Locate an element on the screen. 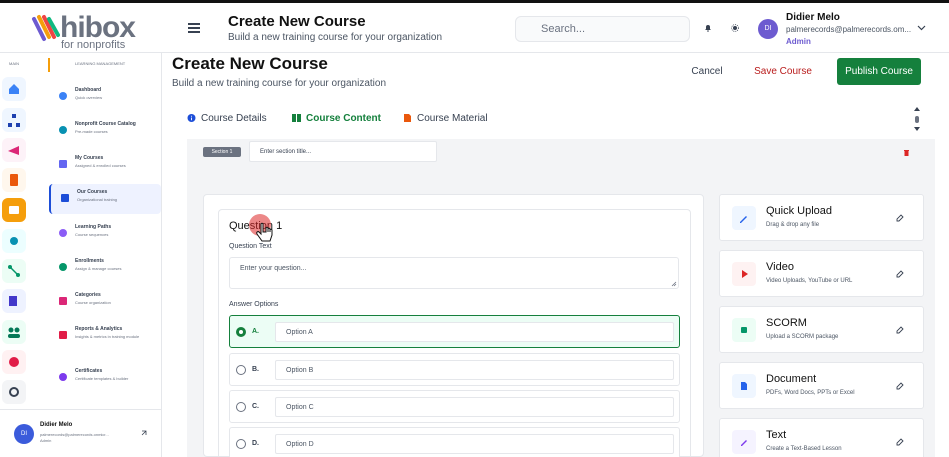 Image resolution: width=949 pixels, height=457 pixels. answer-option-a: A. Option A is located at coordinates (454, 331).